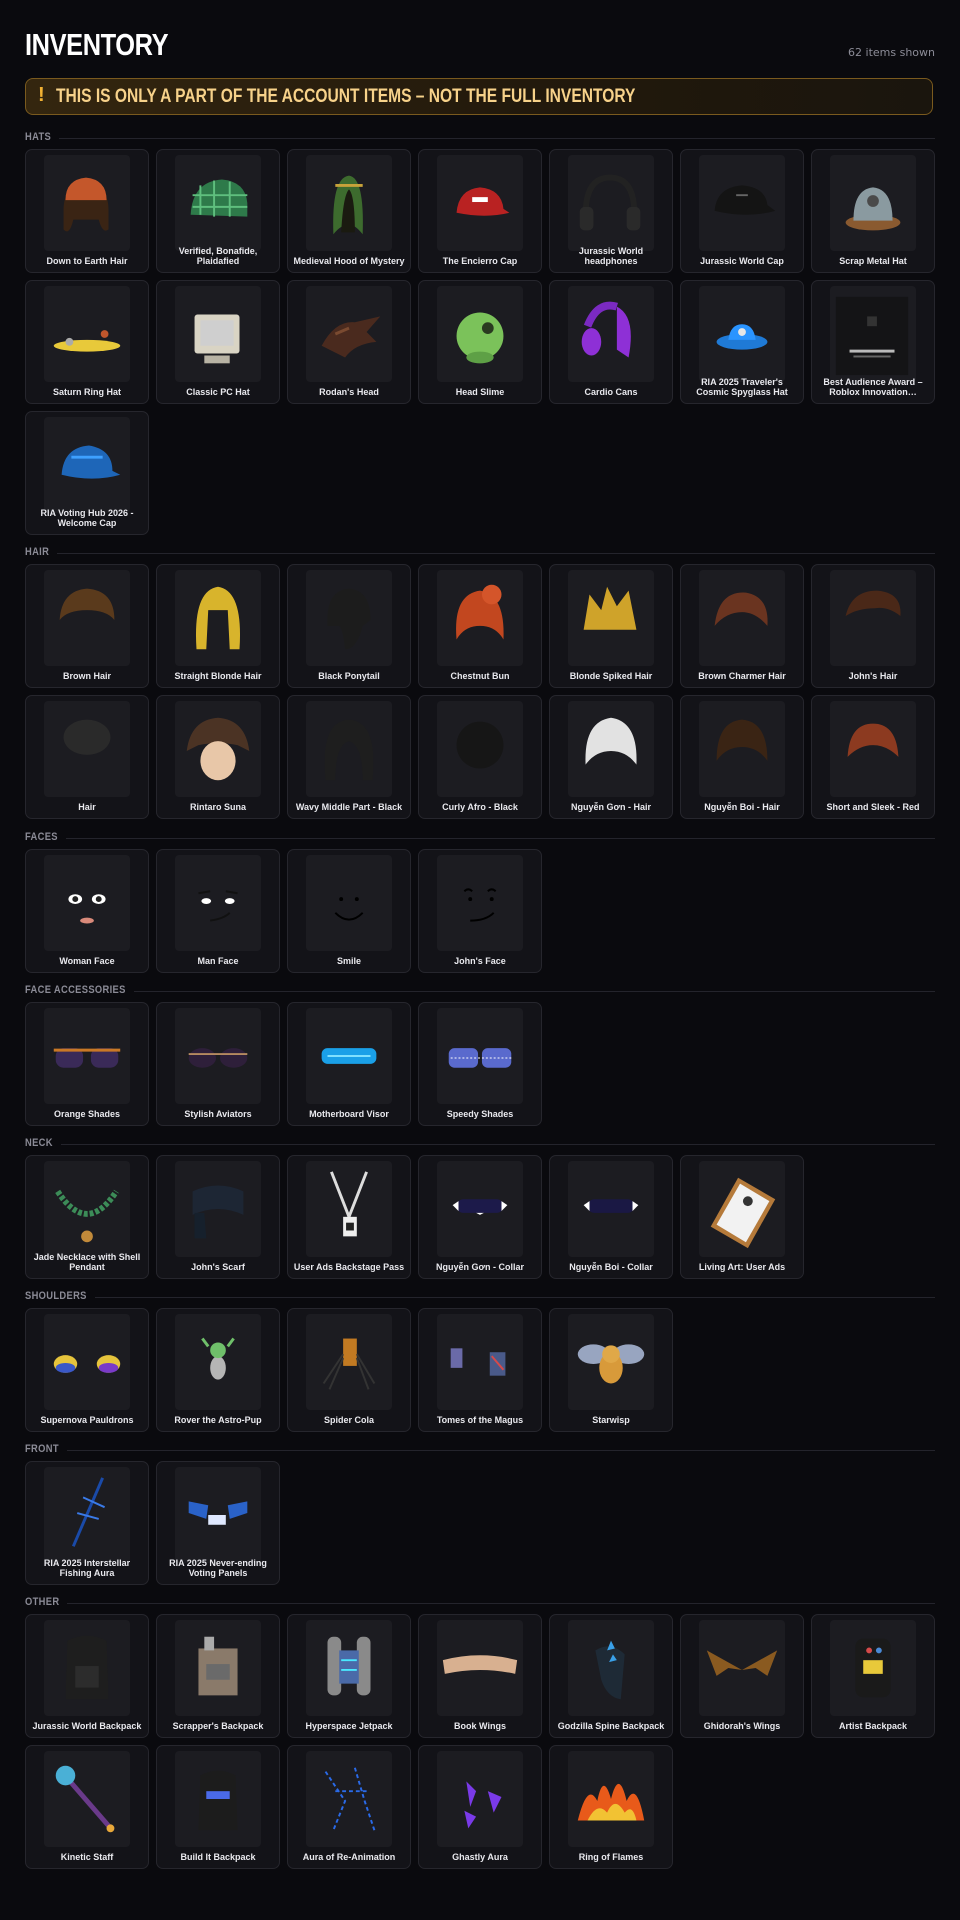 The width and height of the screenshot is (960, 1920). I want to click on item-card: Smile, so click(349, 911).